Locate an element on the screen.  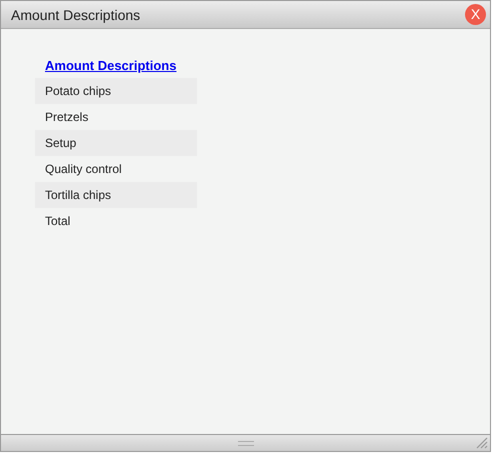
list-item: Total is located at coordinates (116, 221).